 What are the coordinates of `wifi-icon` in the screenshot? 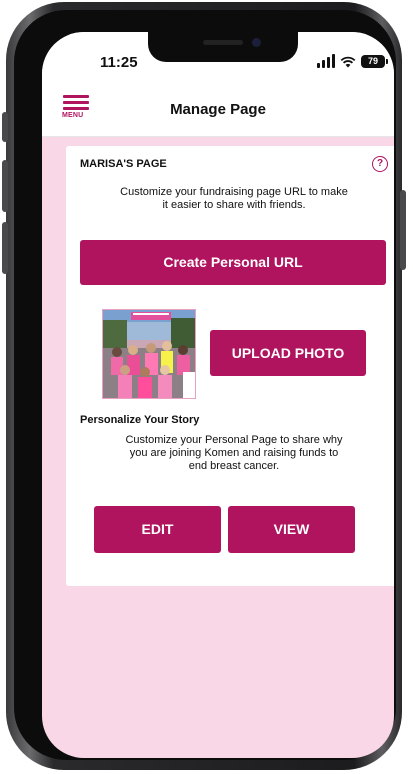 It's located at (348, 62).